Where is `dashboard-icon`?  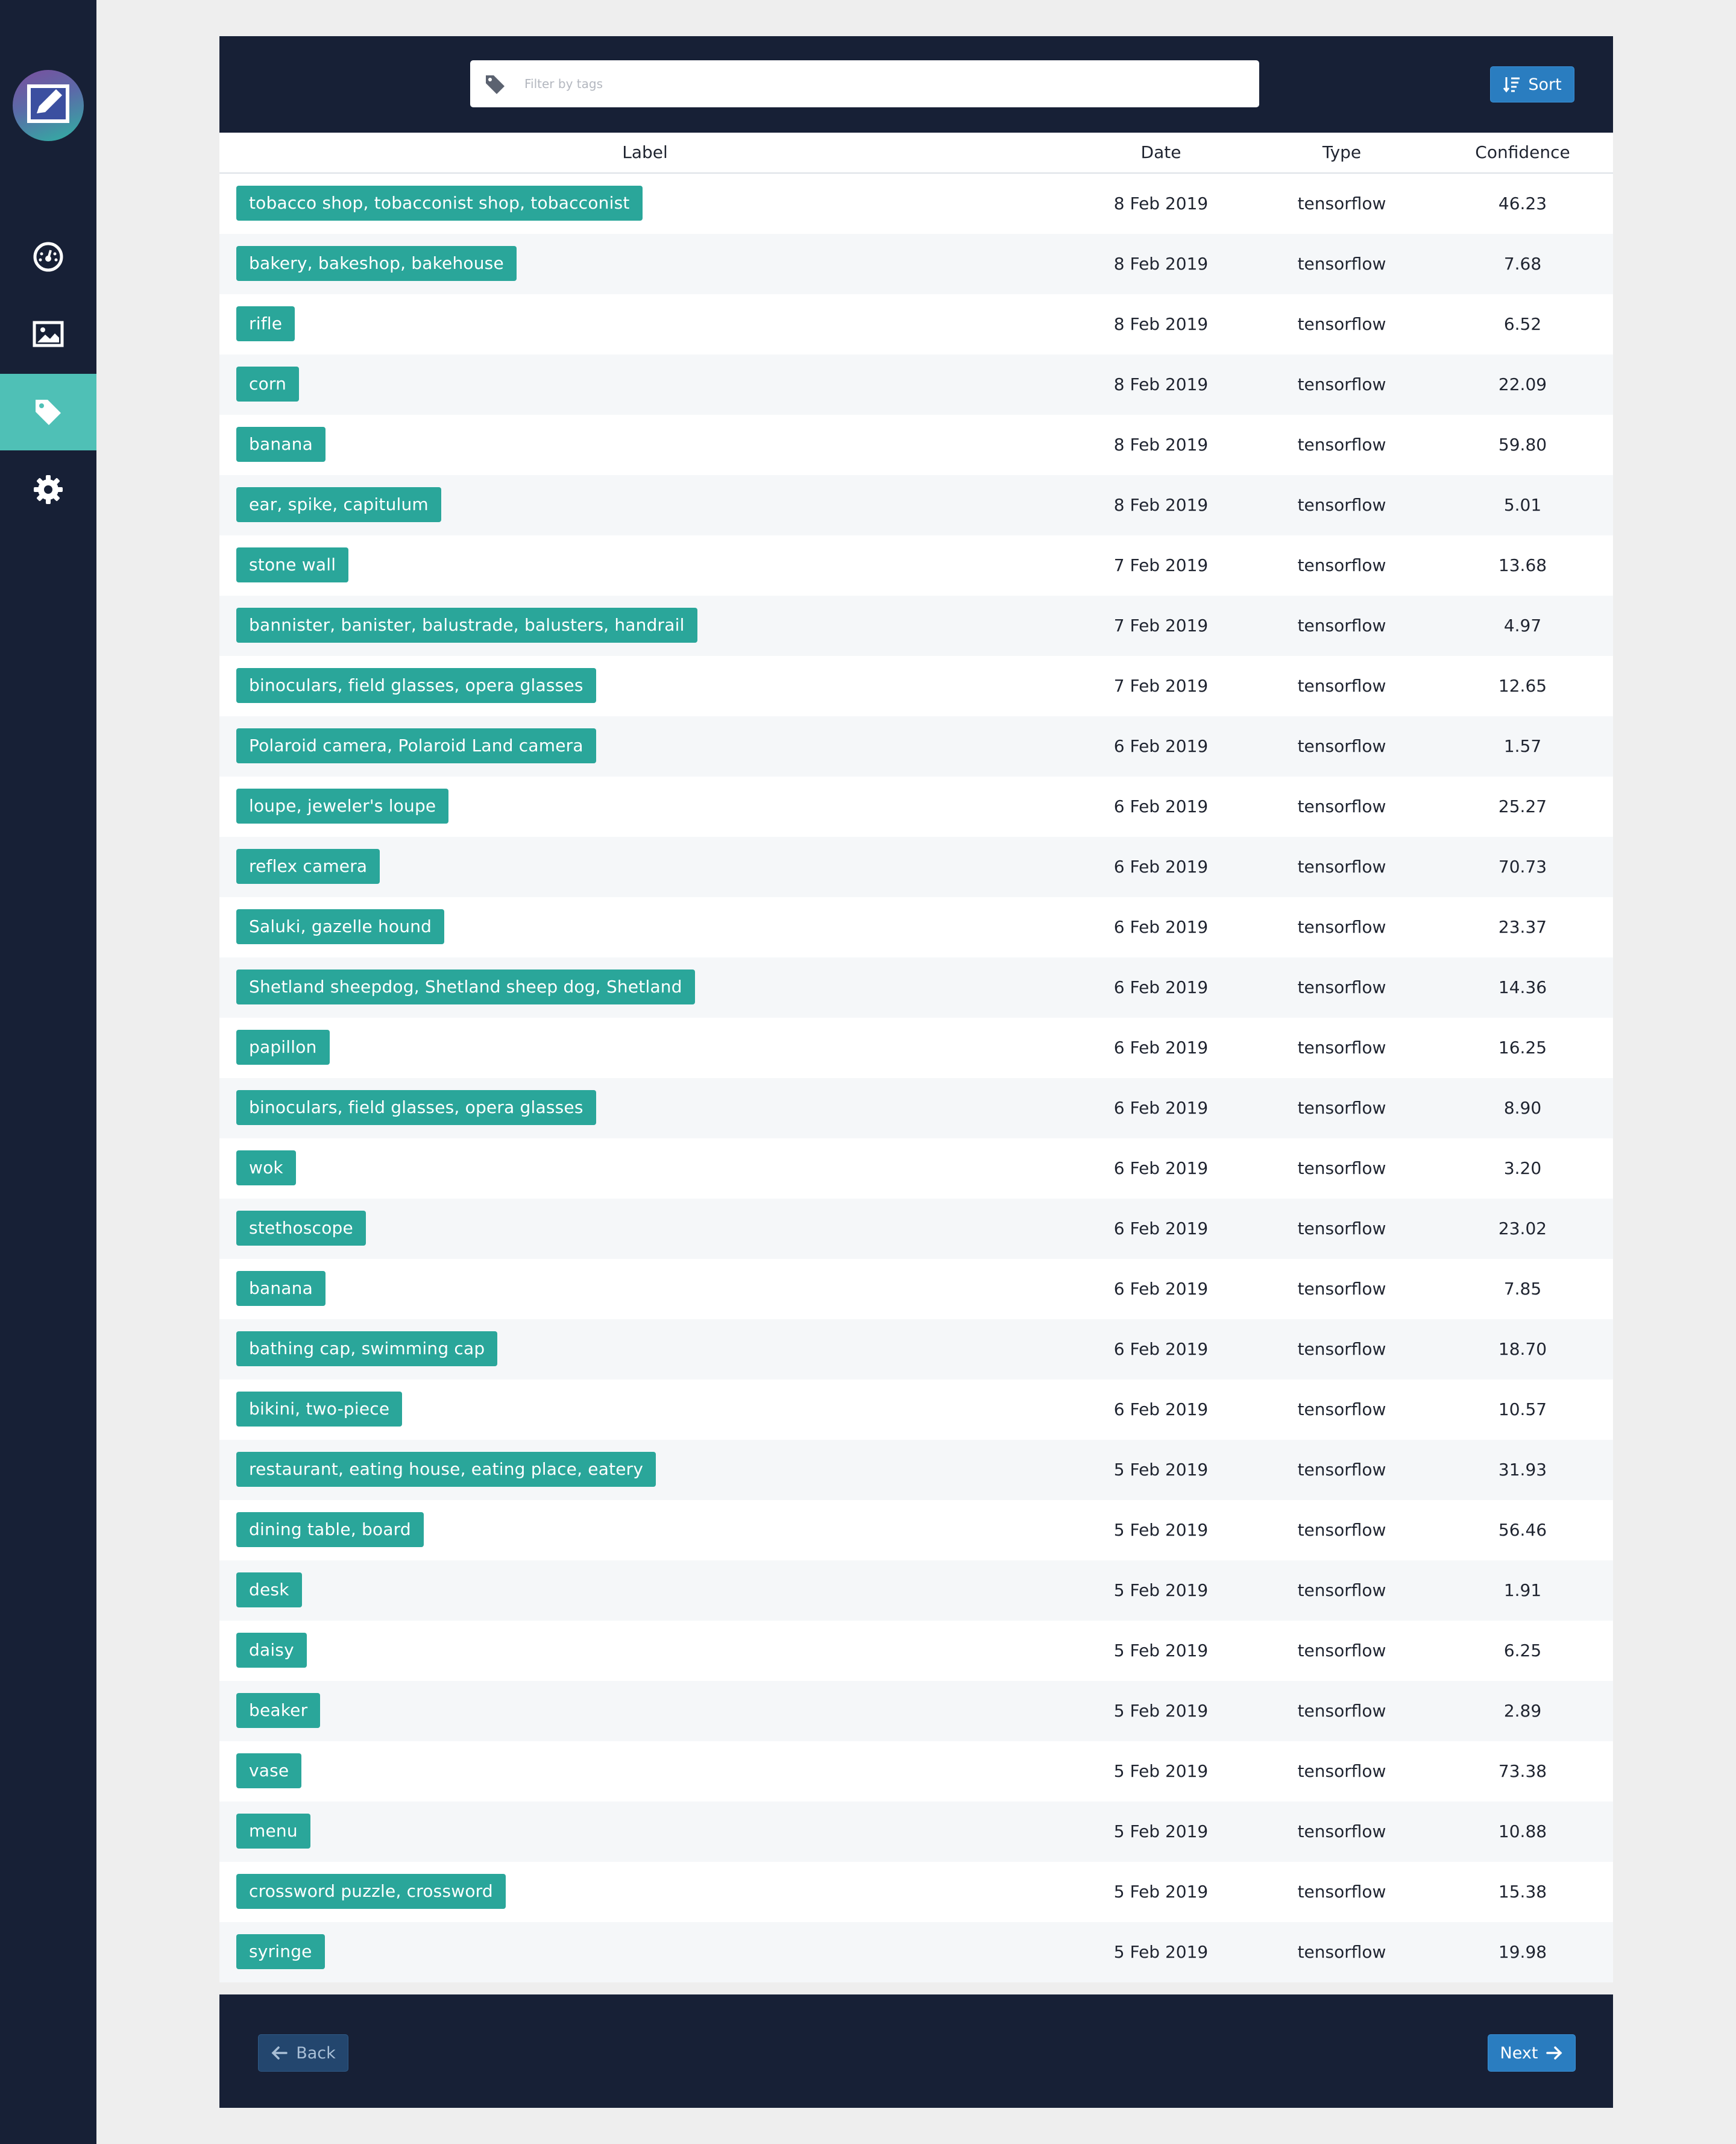
dashboard-icon is located at coordinates (48, 256).